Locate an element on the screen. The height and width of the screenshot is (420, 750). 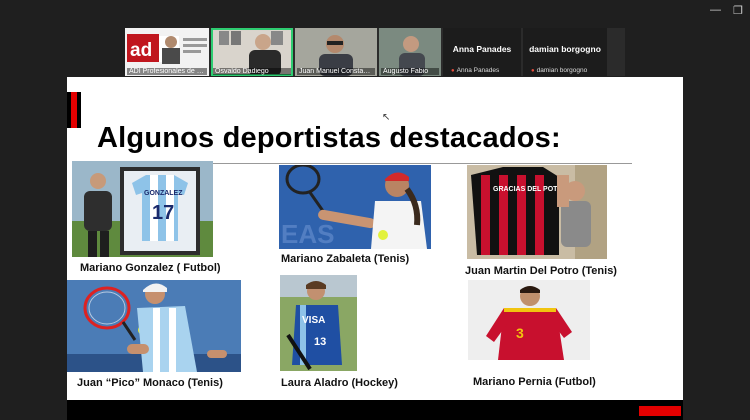
slide-footer-bar is located at coordinates (375, 410).